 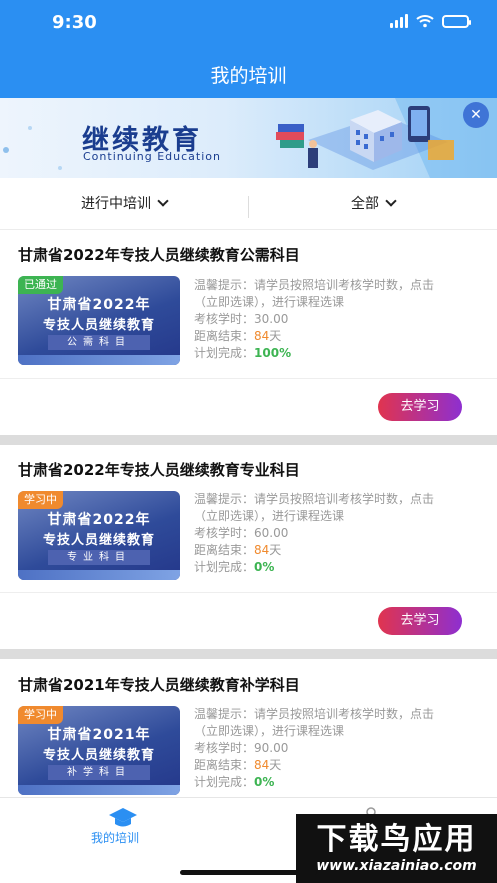 I want to click on status-filter-dropdown: 进行中培训, so click(x=124, y=204).